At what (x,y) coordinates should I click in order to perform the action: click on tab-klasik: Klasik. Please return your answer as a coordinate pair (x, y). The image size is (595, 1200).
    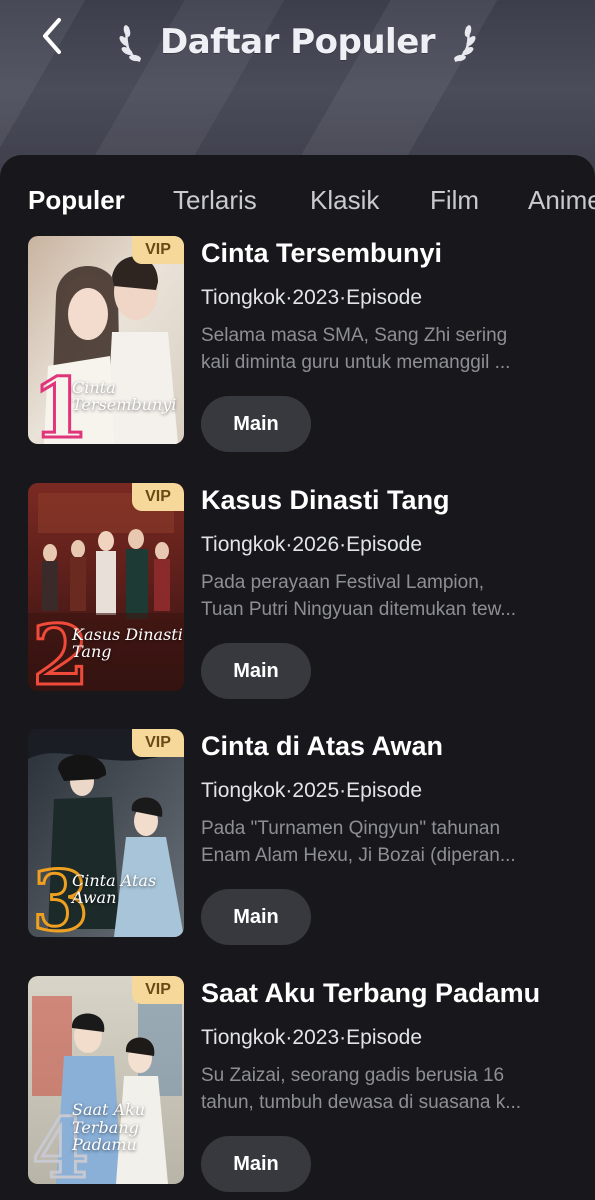
    Looking at the image, I should click on (344, 200).